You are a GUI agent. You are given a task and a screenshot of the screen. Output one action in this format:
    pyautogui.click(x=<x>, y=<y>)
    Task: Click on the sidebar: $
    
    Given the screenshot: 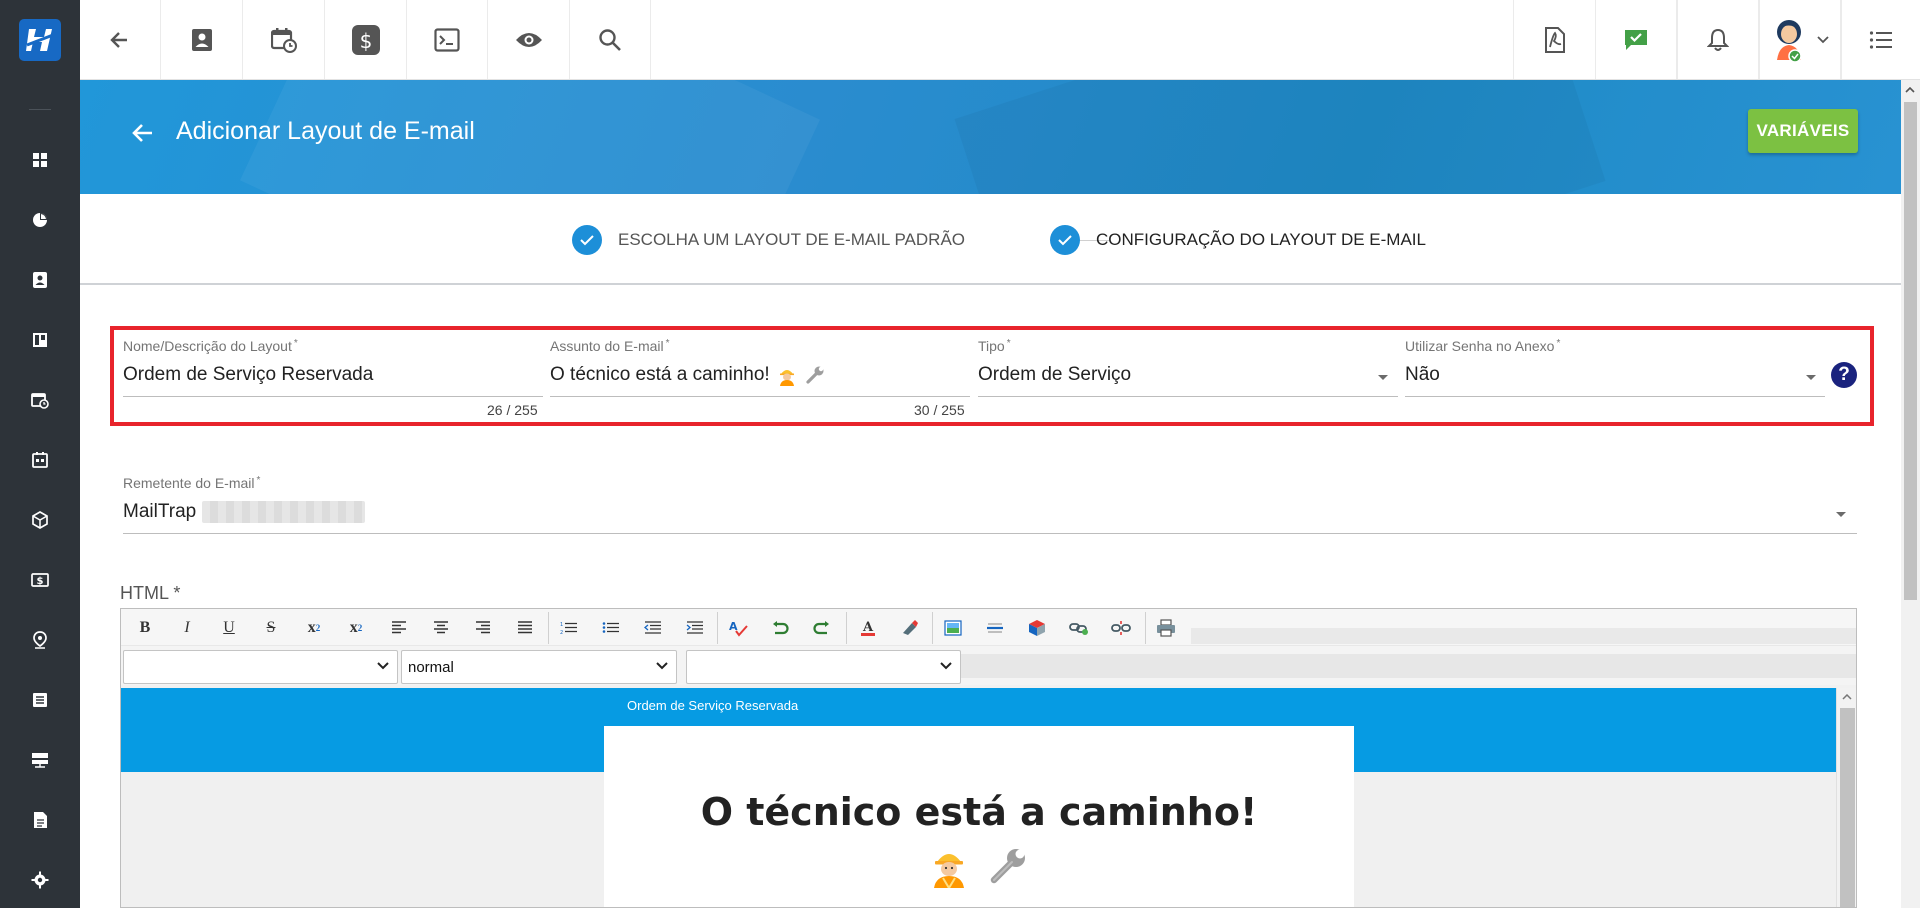 What is the action you would take?
    pyautogui.click(x=40, y=454)
    